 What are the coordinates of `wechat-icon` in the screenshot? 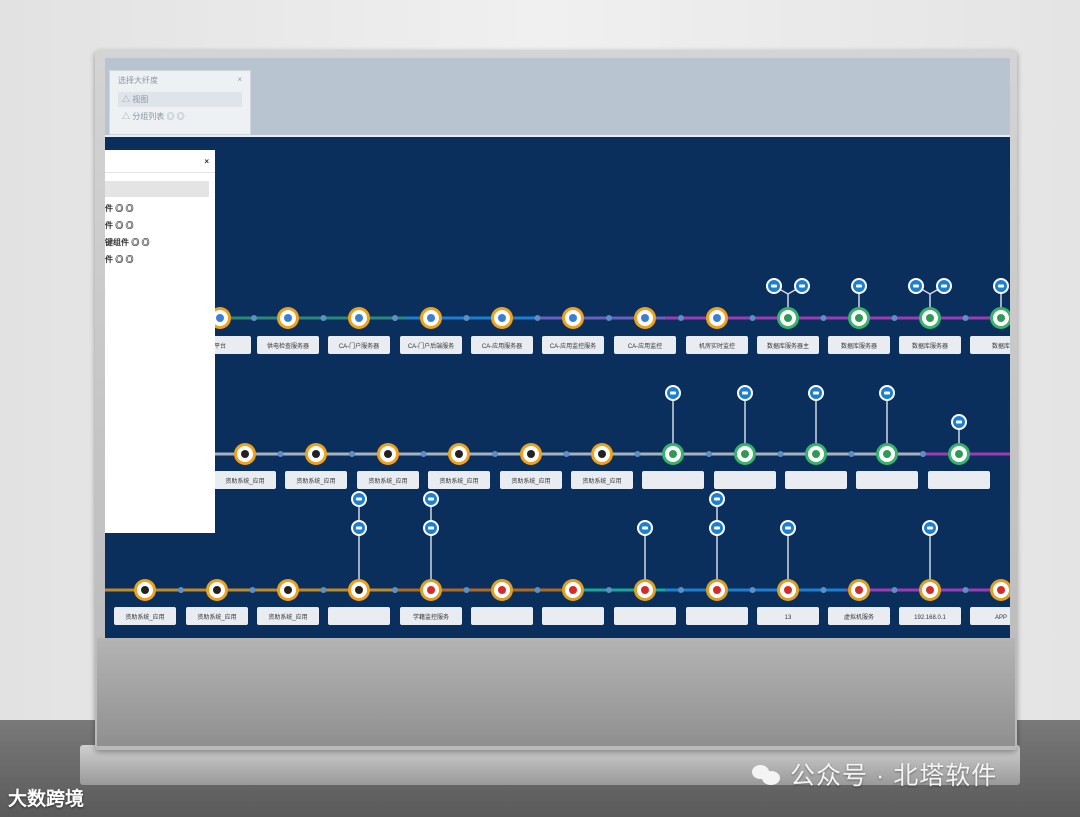 It's located at (766, 774).